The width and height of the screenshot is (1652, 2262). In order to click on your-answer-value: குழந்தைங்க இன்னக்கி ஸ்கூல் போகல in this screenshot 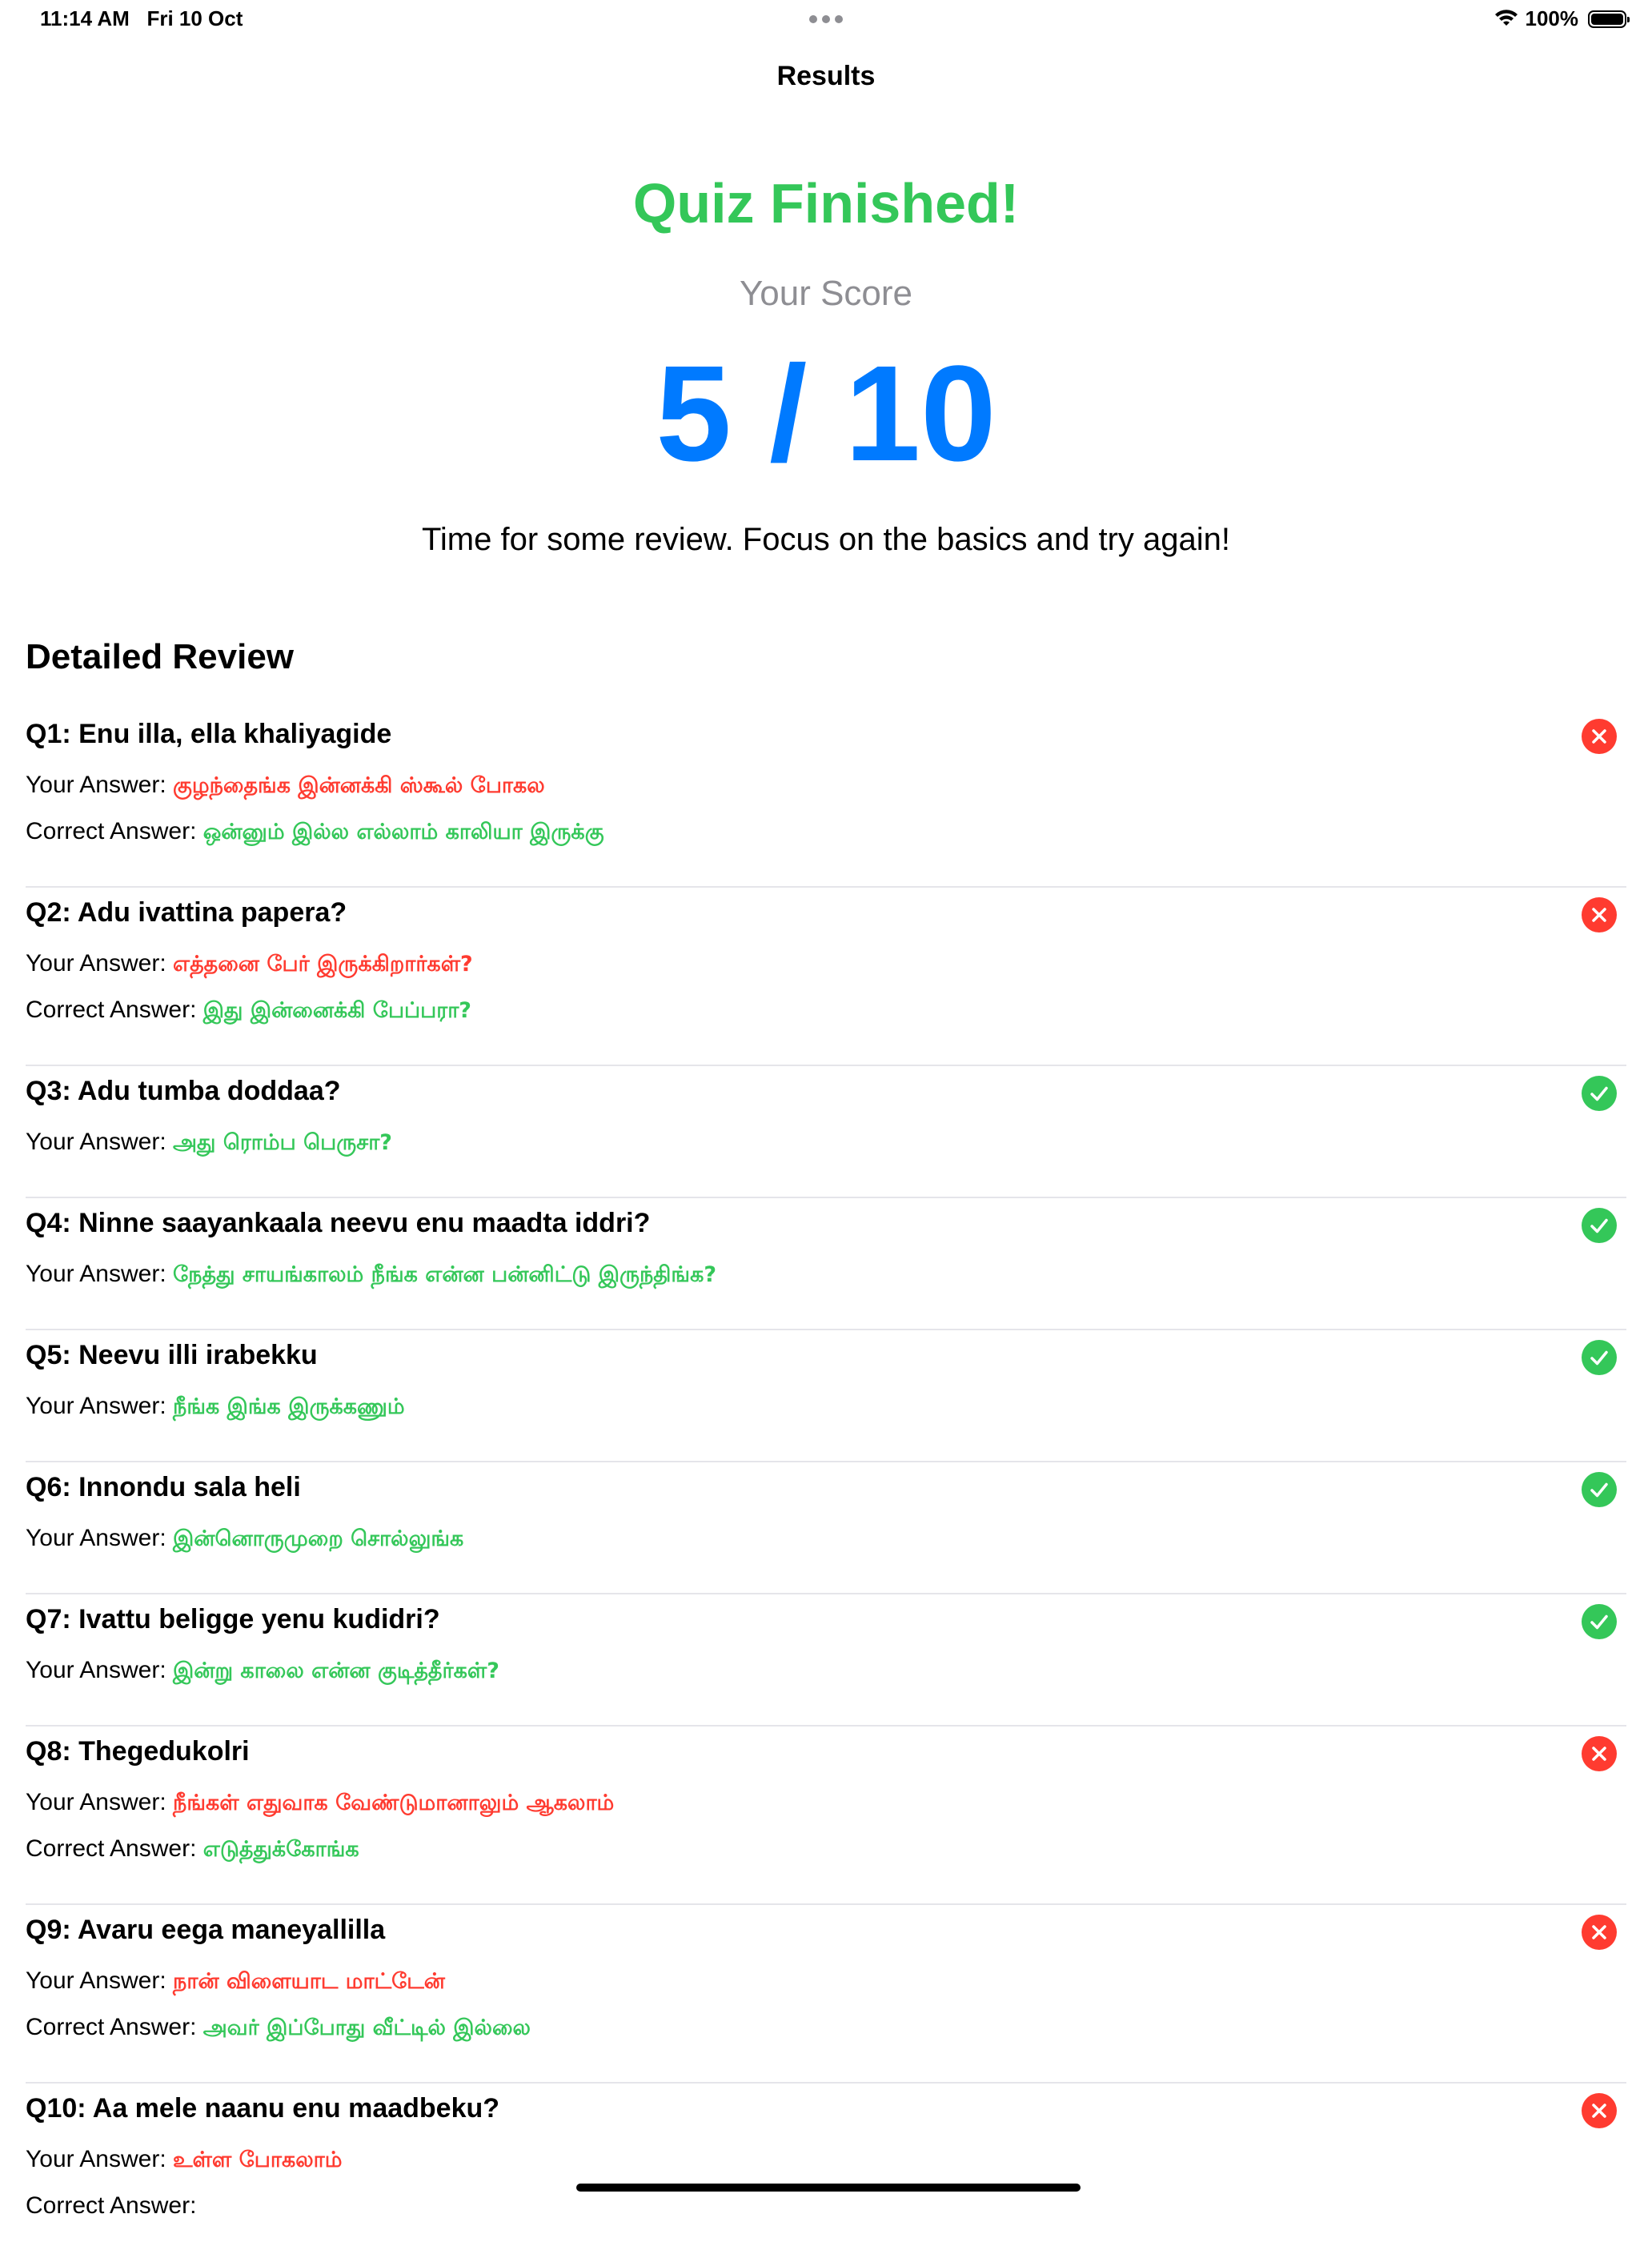, I will do `click(359, 786)`.